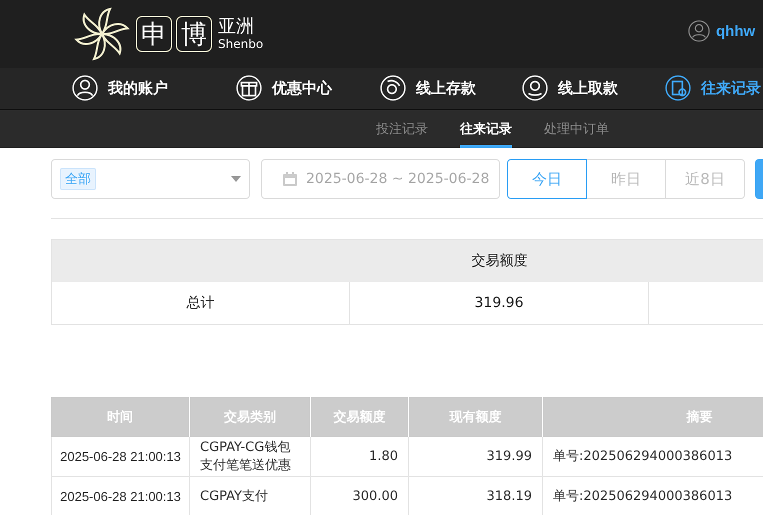 This screenshot has height=515, width=763. What do you see at coordinates (236, 27) in the screenshot?
I see `logo-text: 亚洲` at bounding box center [236, 27].